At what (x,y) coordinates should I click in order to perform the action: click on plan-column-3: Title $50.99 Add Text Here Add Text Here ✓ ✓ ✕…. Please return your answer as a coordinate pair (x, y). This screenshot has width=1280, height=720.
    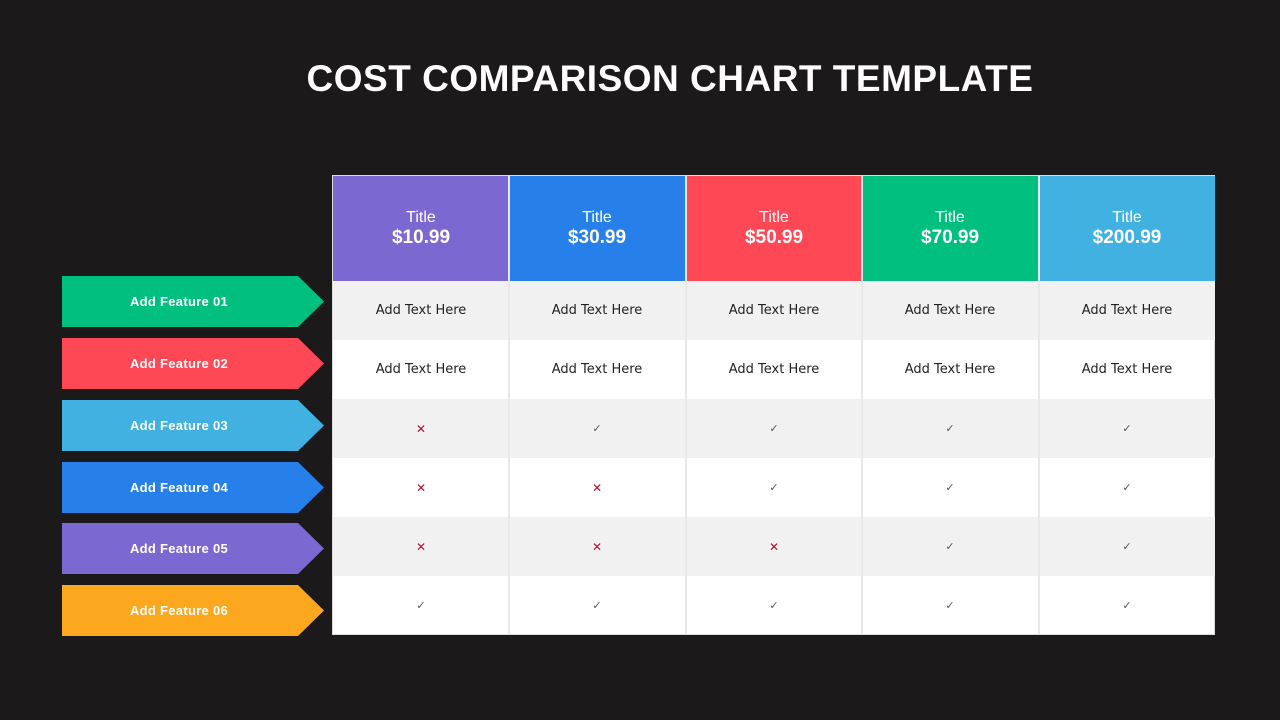
    Looking at the image, I should click on (774, 405).